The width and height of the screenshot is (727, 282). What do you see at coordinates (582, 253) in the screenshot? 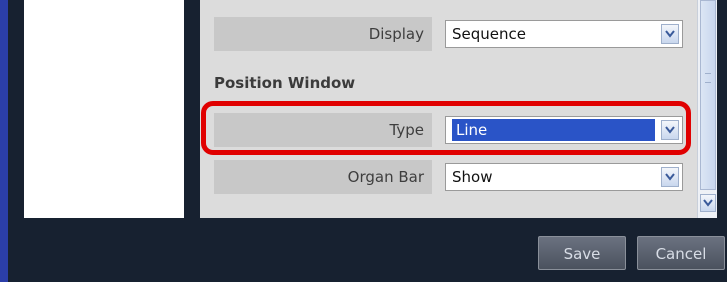
I see `save-button: Save` at bounding box center [582, 253].